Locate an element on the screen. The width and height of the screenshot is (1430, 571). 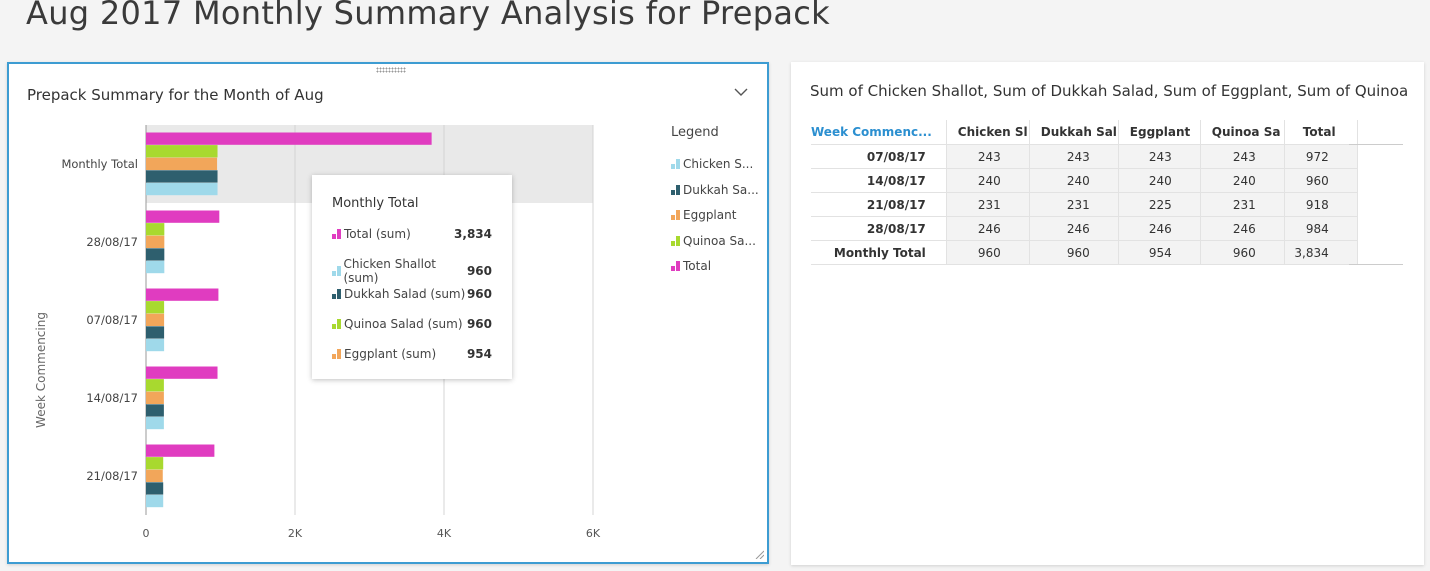
category-label: 07/08/17 is located at coordinates (112, 320).